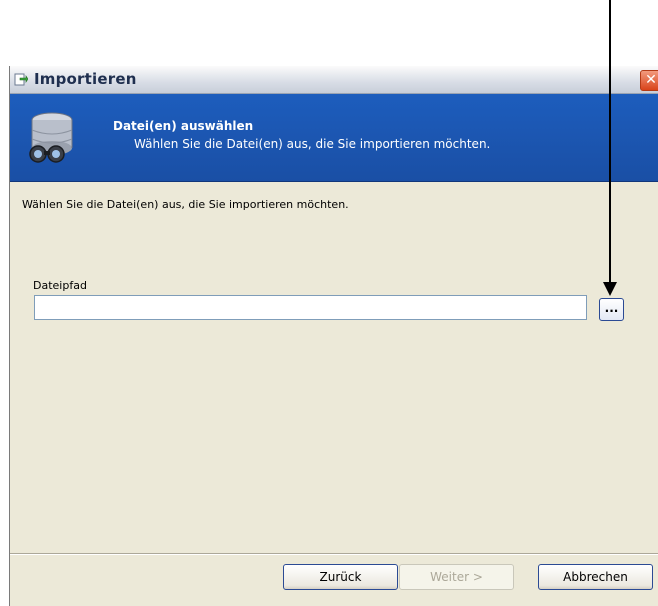 This screenshot has height=606, width=658. Describe the element at coordinates (610, 289) in the screenshot. I see `annotation-arrow-head` at that location.